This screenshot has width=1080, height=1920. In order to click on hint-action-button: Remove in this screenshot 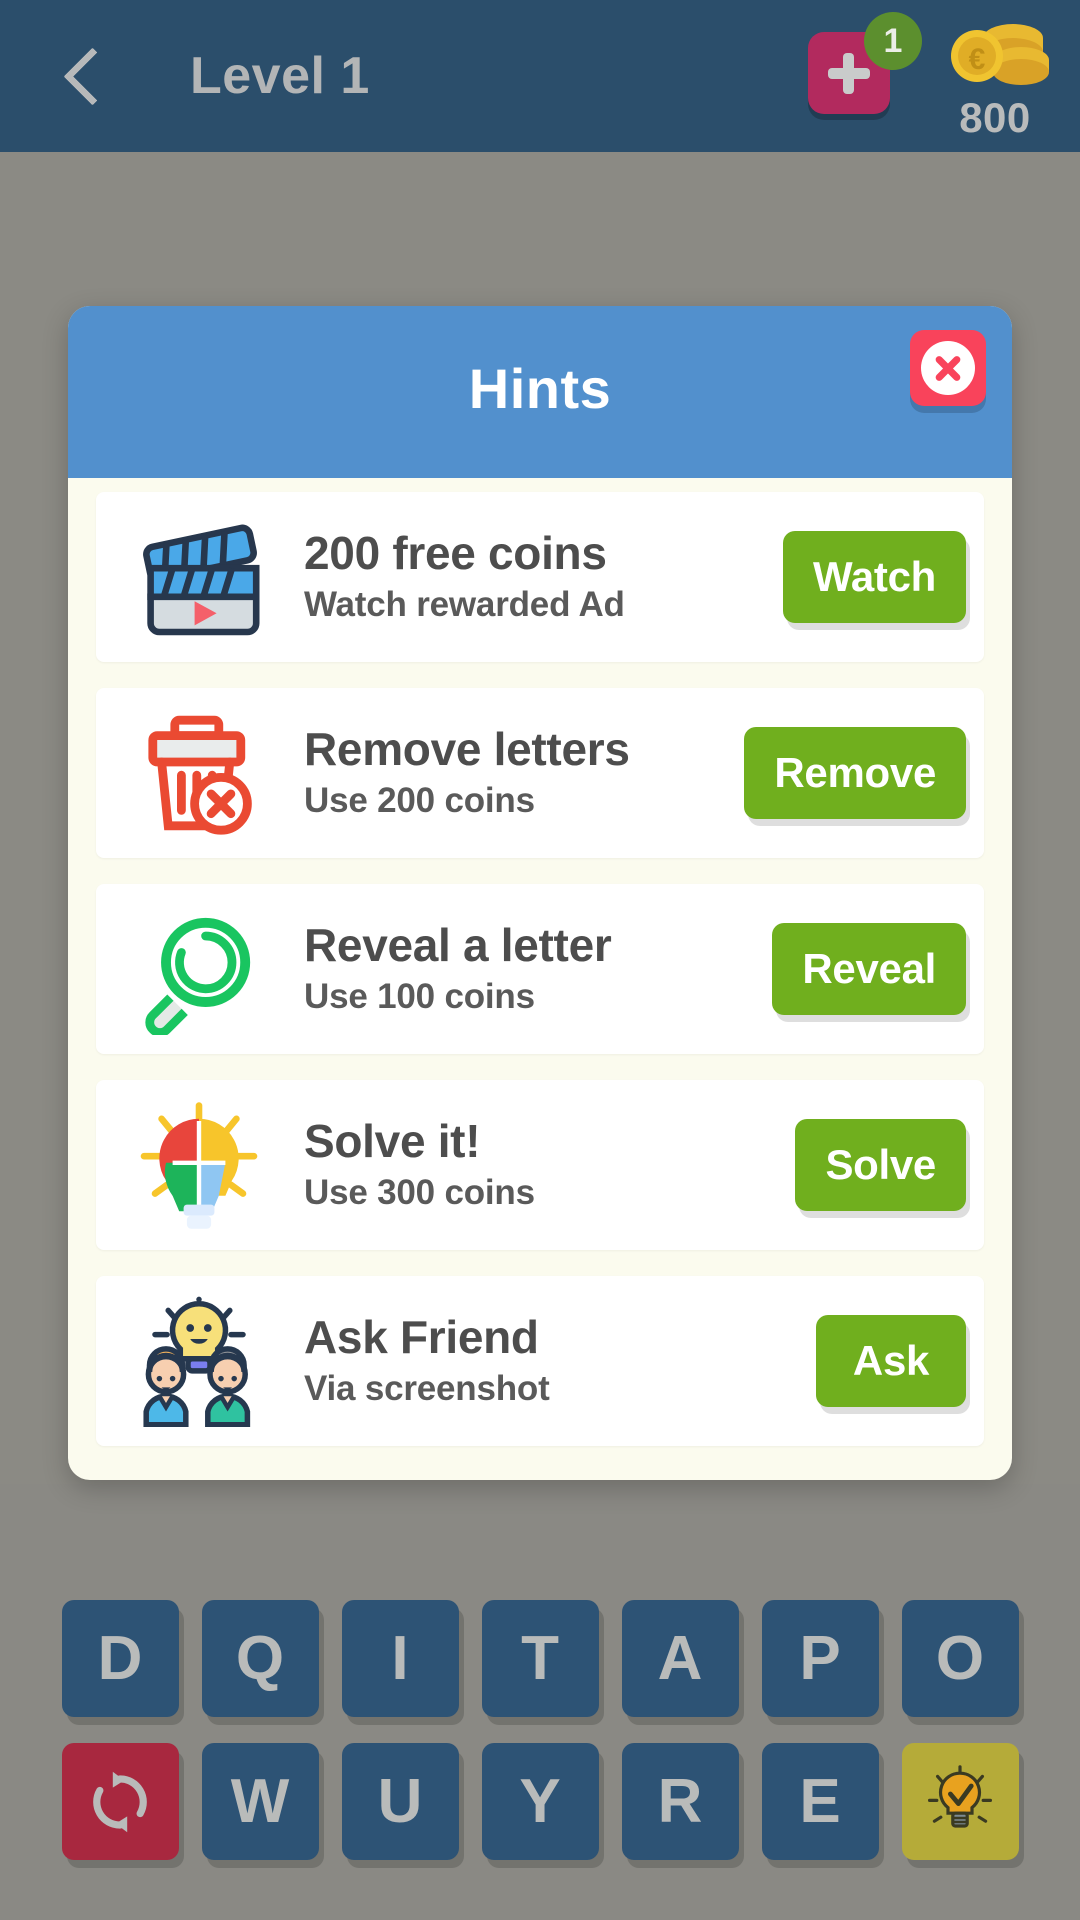, I will do `click(855, 773)`.